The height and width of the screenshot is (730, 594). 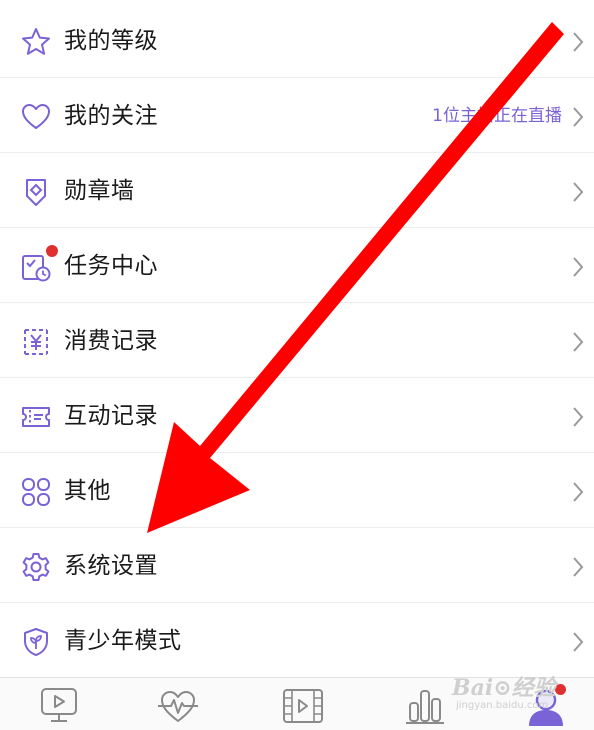 What do you see at coordinates (36, 492) in the screenshot?
I see `four-petal-icon` at bounding box center [36, 492].